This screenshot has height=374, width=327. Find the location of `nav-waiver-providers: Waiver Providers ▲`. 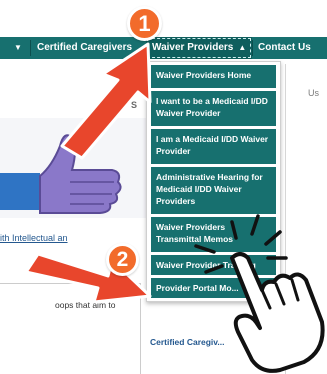

nav-waiver-providers: Waiver Providers ▲ is located at coordinates (199, 48).